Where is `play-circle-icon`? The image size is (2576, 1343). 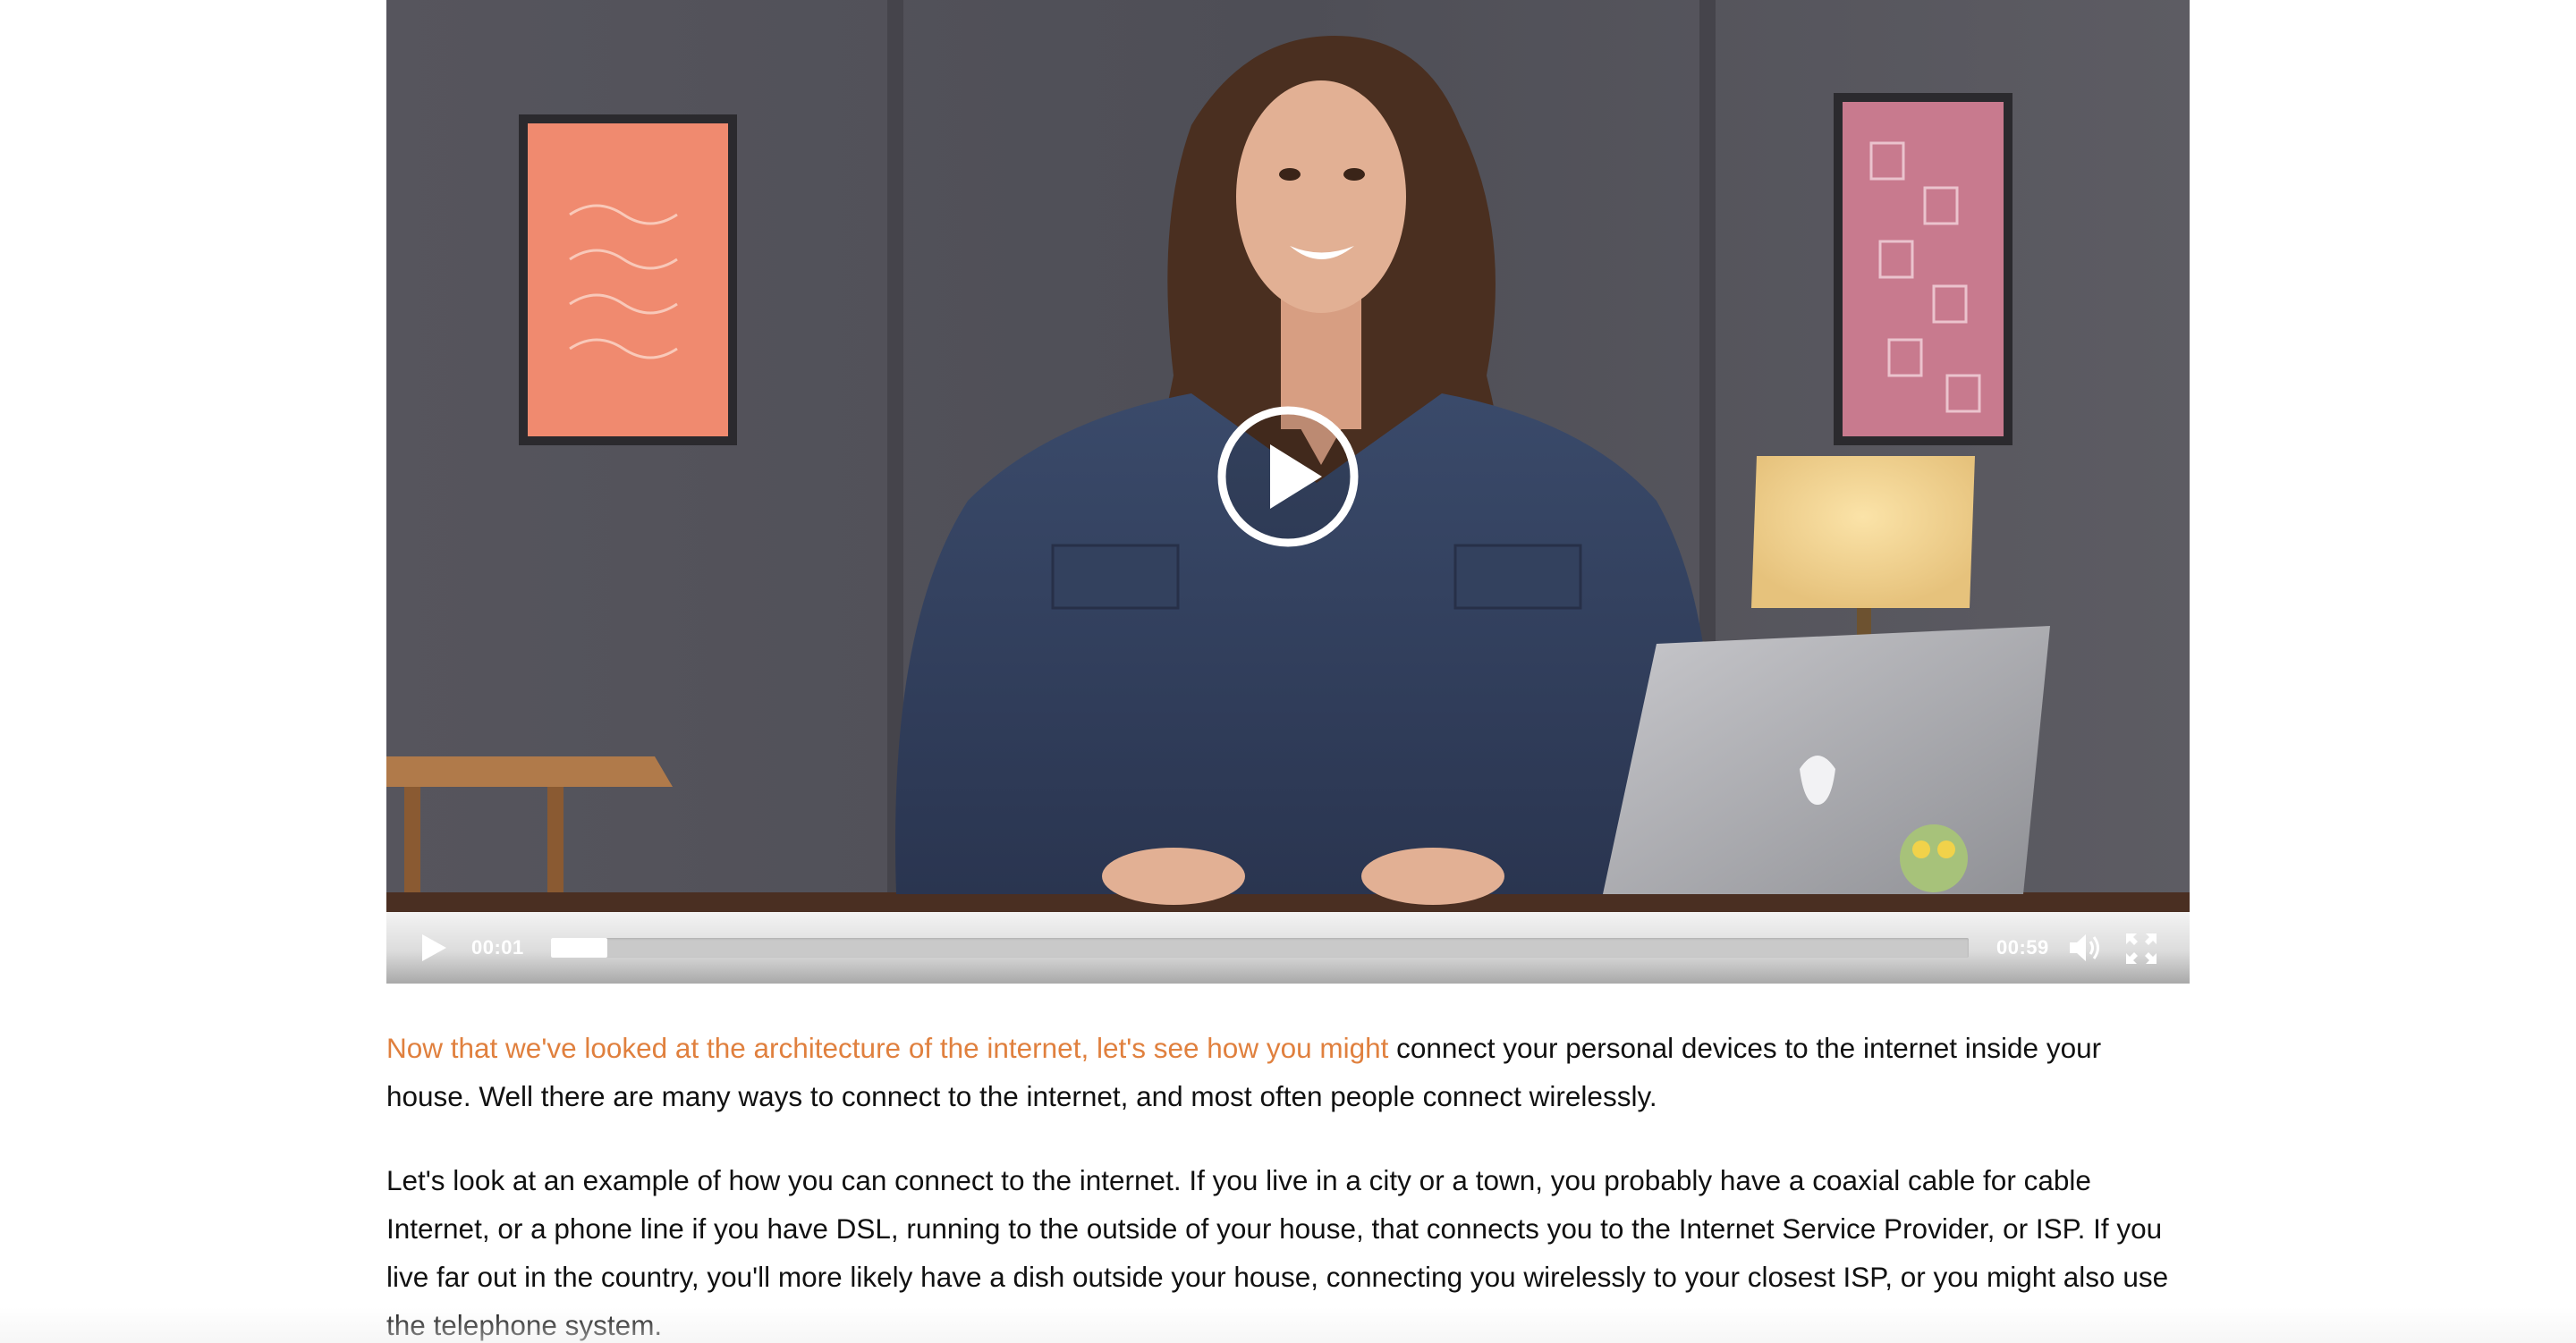
play-circle-icon is located at coordinates (1288, 476).